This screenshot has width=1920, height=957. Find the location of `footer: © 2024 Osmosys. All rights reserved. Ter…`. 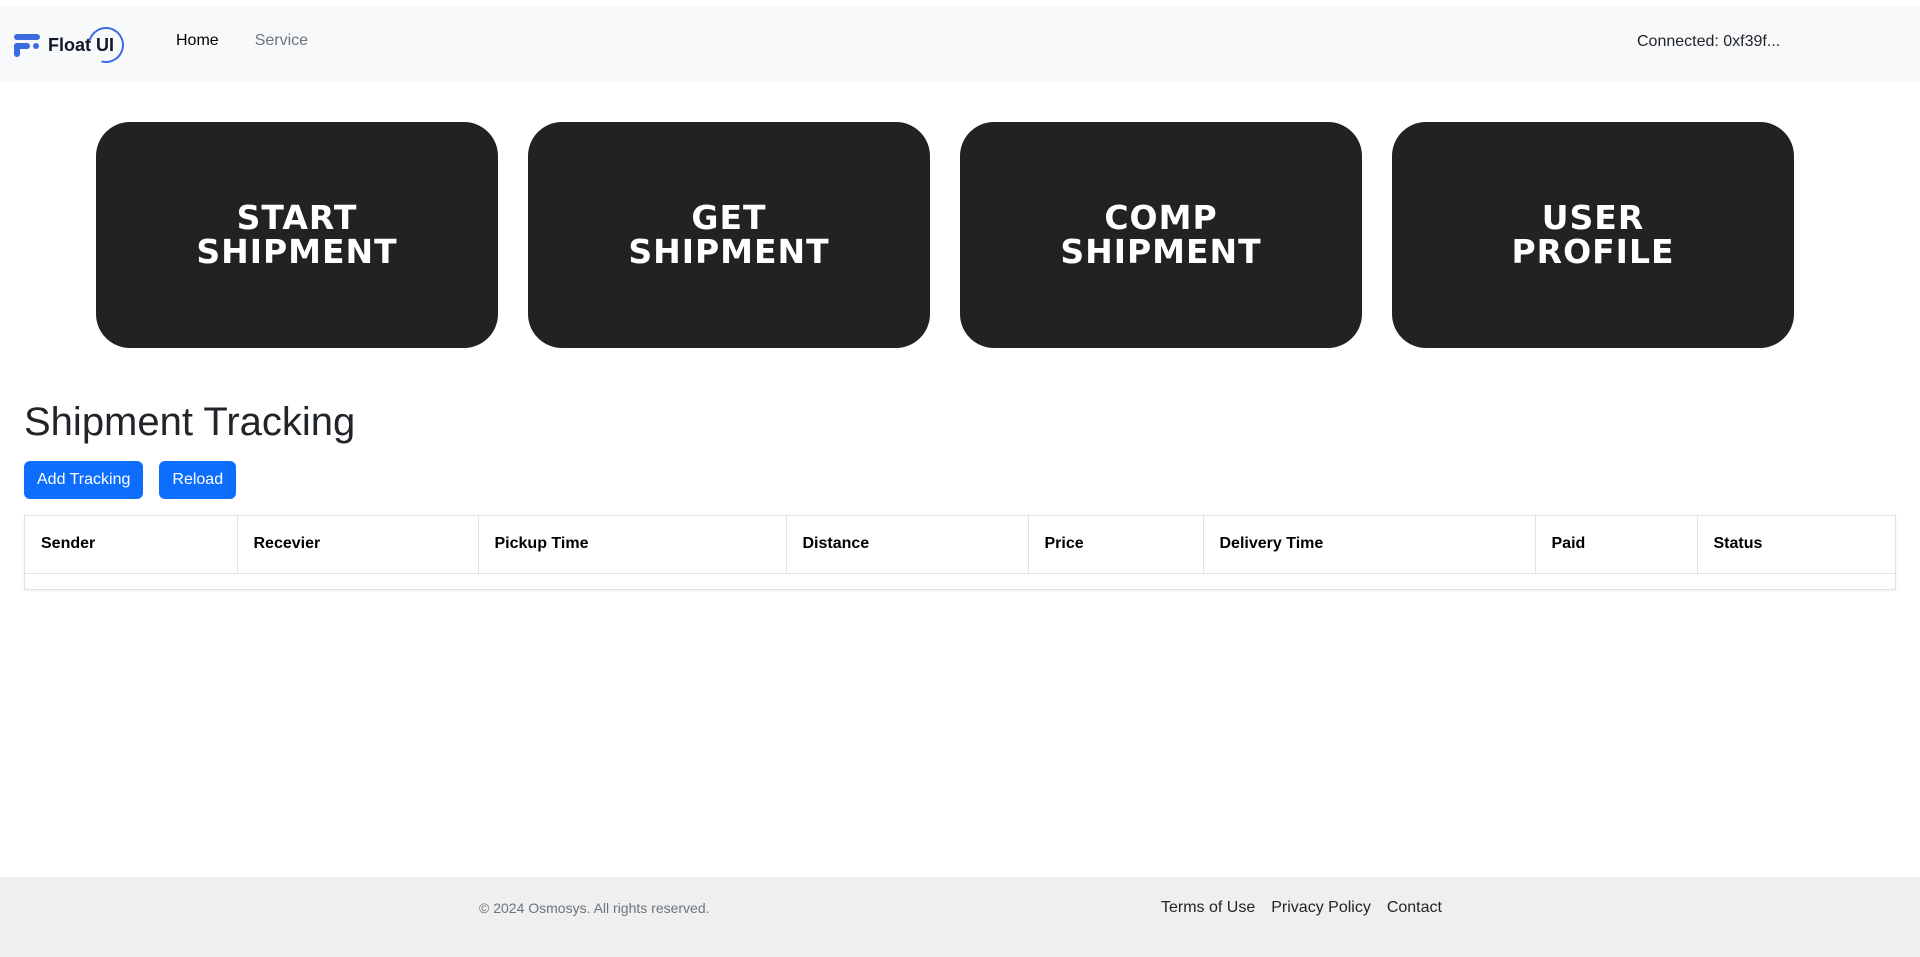

footer: © 2024 Osmosys. All rights reserved. Ter… is located at coordinates (960, 917).